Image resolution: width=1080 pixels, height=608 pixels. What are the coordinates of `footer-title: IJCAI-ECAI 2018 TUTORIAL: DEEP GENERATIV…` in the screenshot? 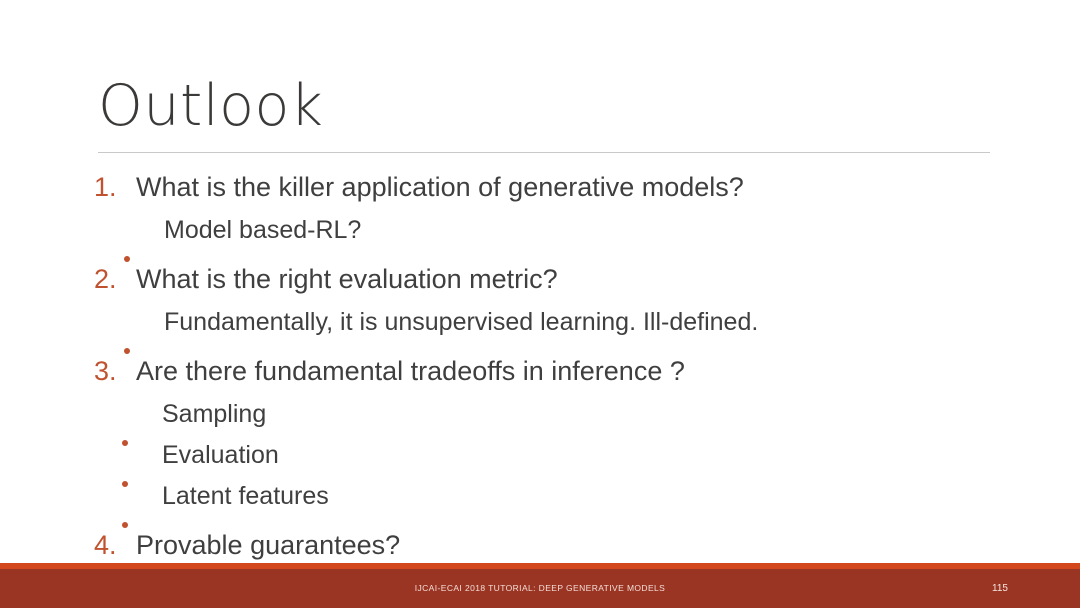 It's located at (540, 588).